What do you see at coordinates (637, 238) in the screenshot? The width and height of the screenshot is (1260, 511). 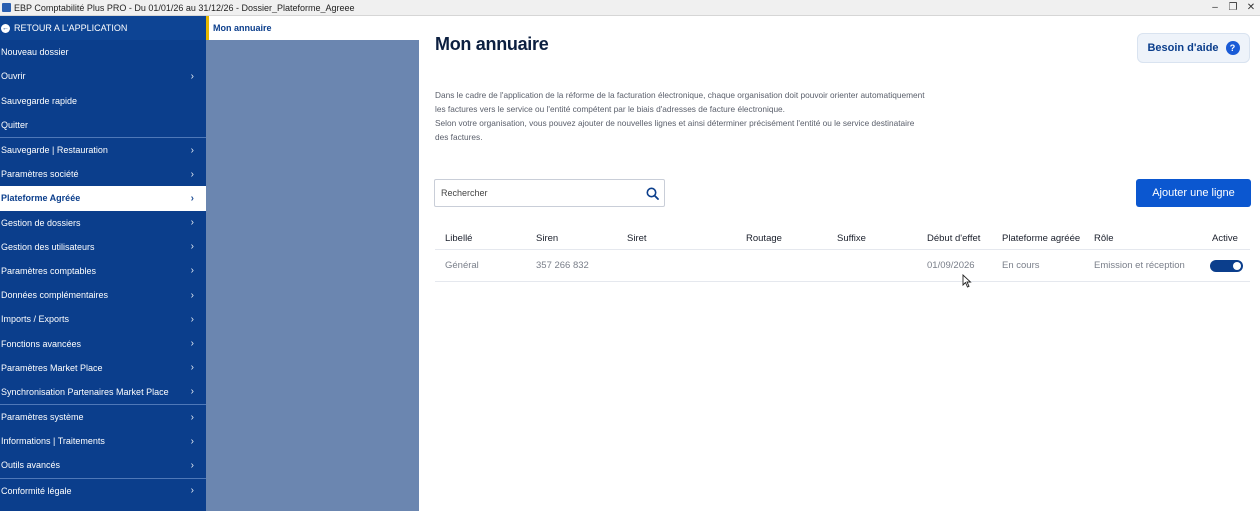 I see `header-siret: Siret` at bounding box center [637, 238].